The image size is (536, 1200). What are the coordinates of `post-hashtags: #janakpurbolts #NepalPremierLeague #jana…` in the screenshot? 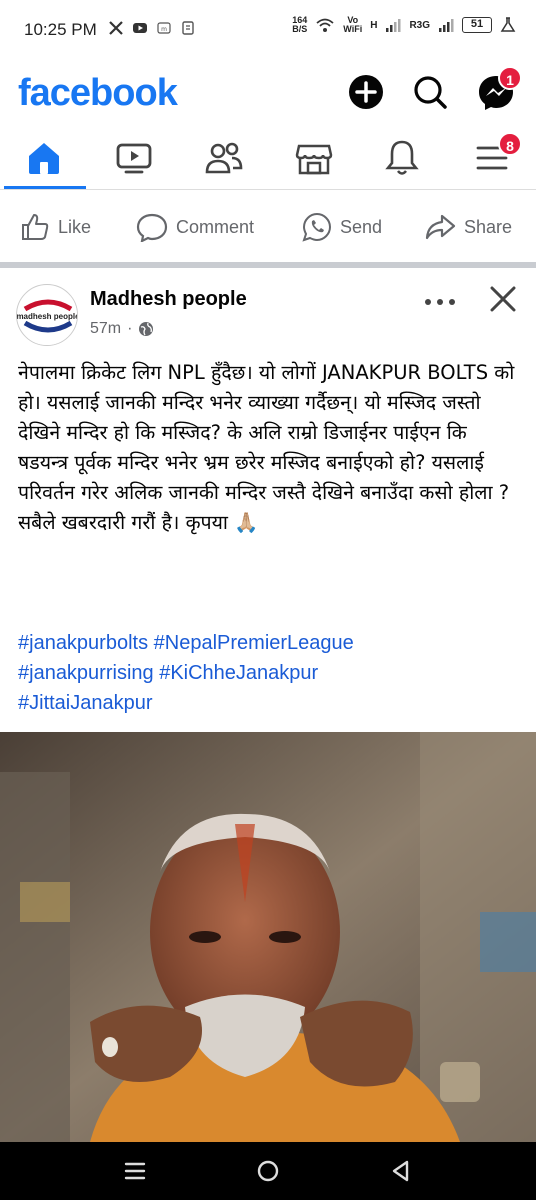 It's located at (270, 673).